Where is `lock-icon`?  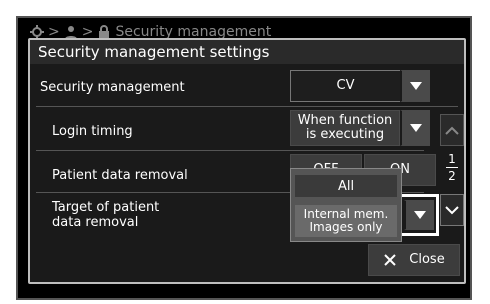 lock-icon is located at coordinates (104, 32).